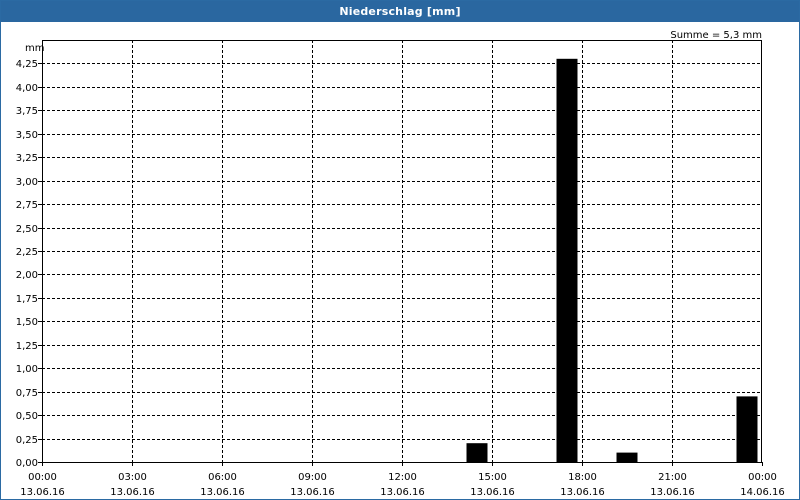 This screenshot has width=800, height=500. What do you see at coordinates (672, 477) in the screenshot?
I see `x-tick-label-time: 21:00` at bounding box center [672, 477].